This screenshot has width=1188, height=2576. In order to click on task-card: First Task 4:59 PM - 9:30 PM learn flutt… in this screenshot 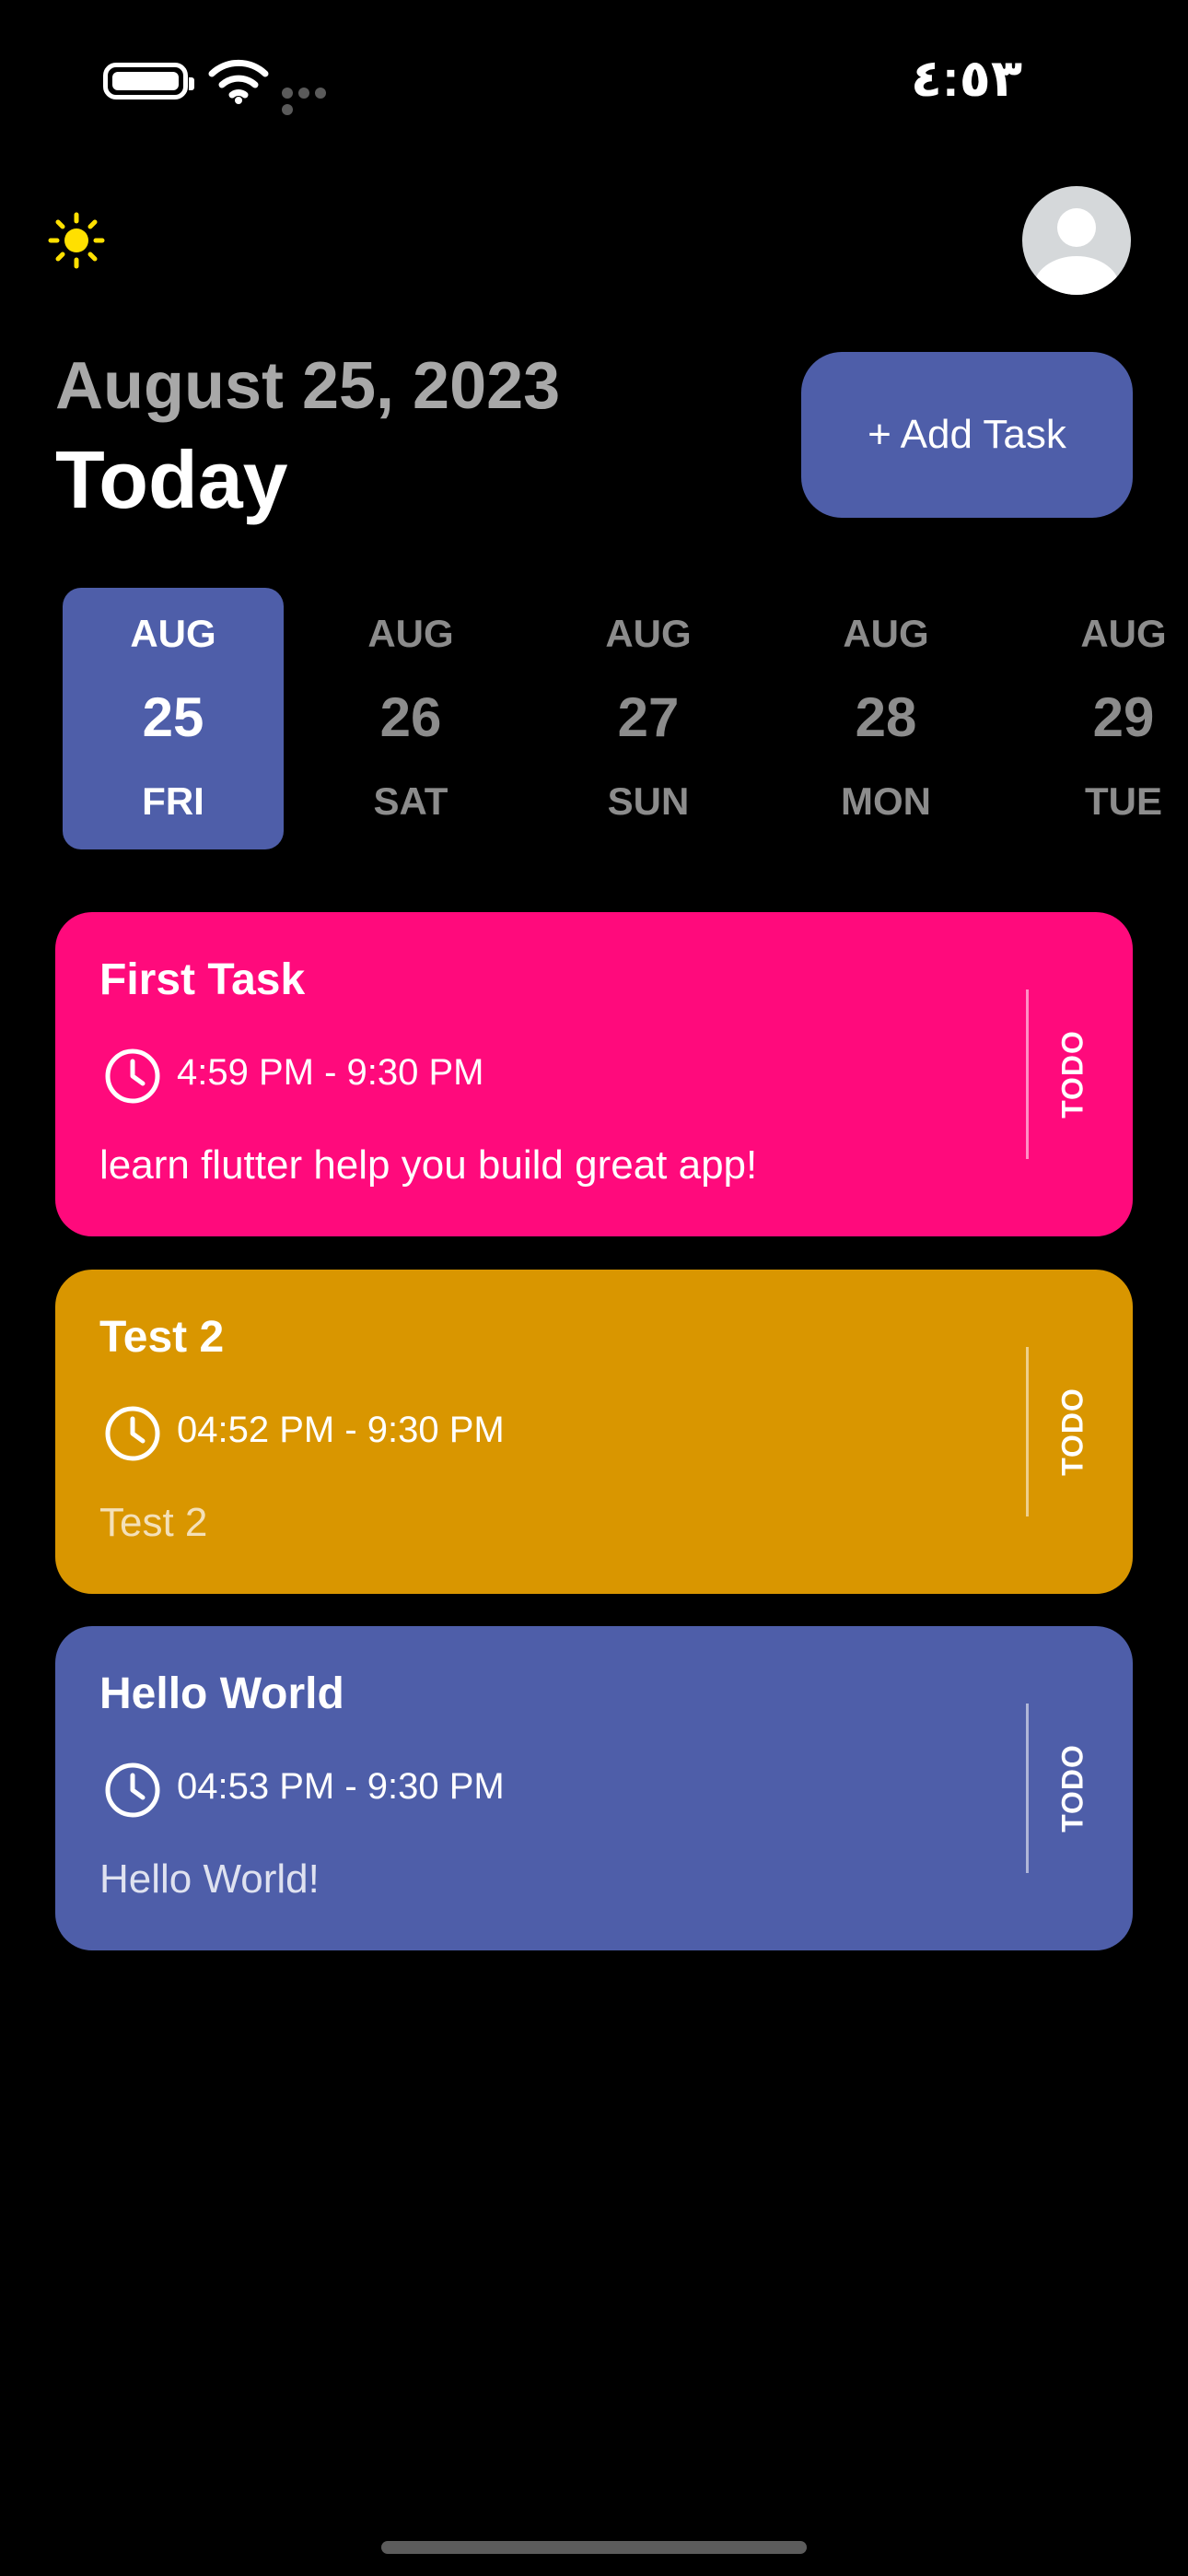, I will do `click(594, 1074)`.